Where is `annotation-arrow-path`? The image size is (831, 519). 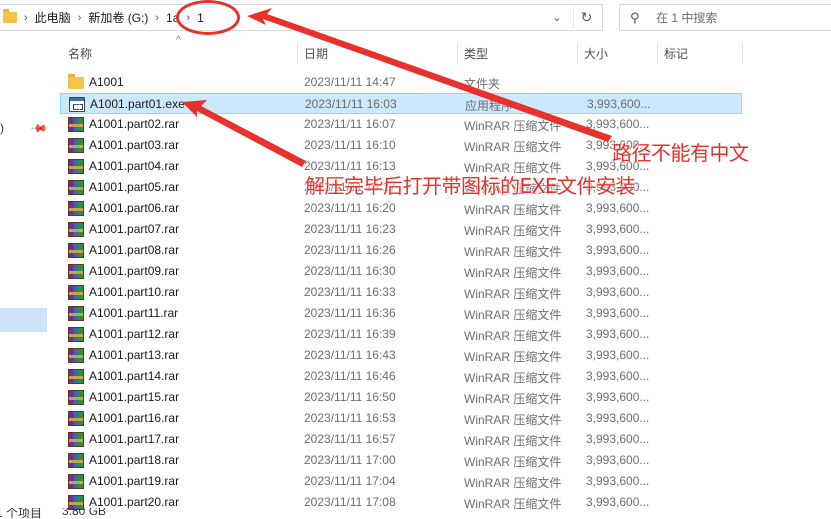 annotation-arrow-path is located at coordinates (429, 75).